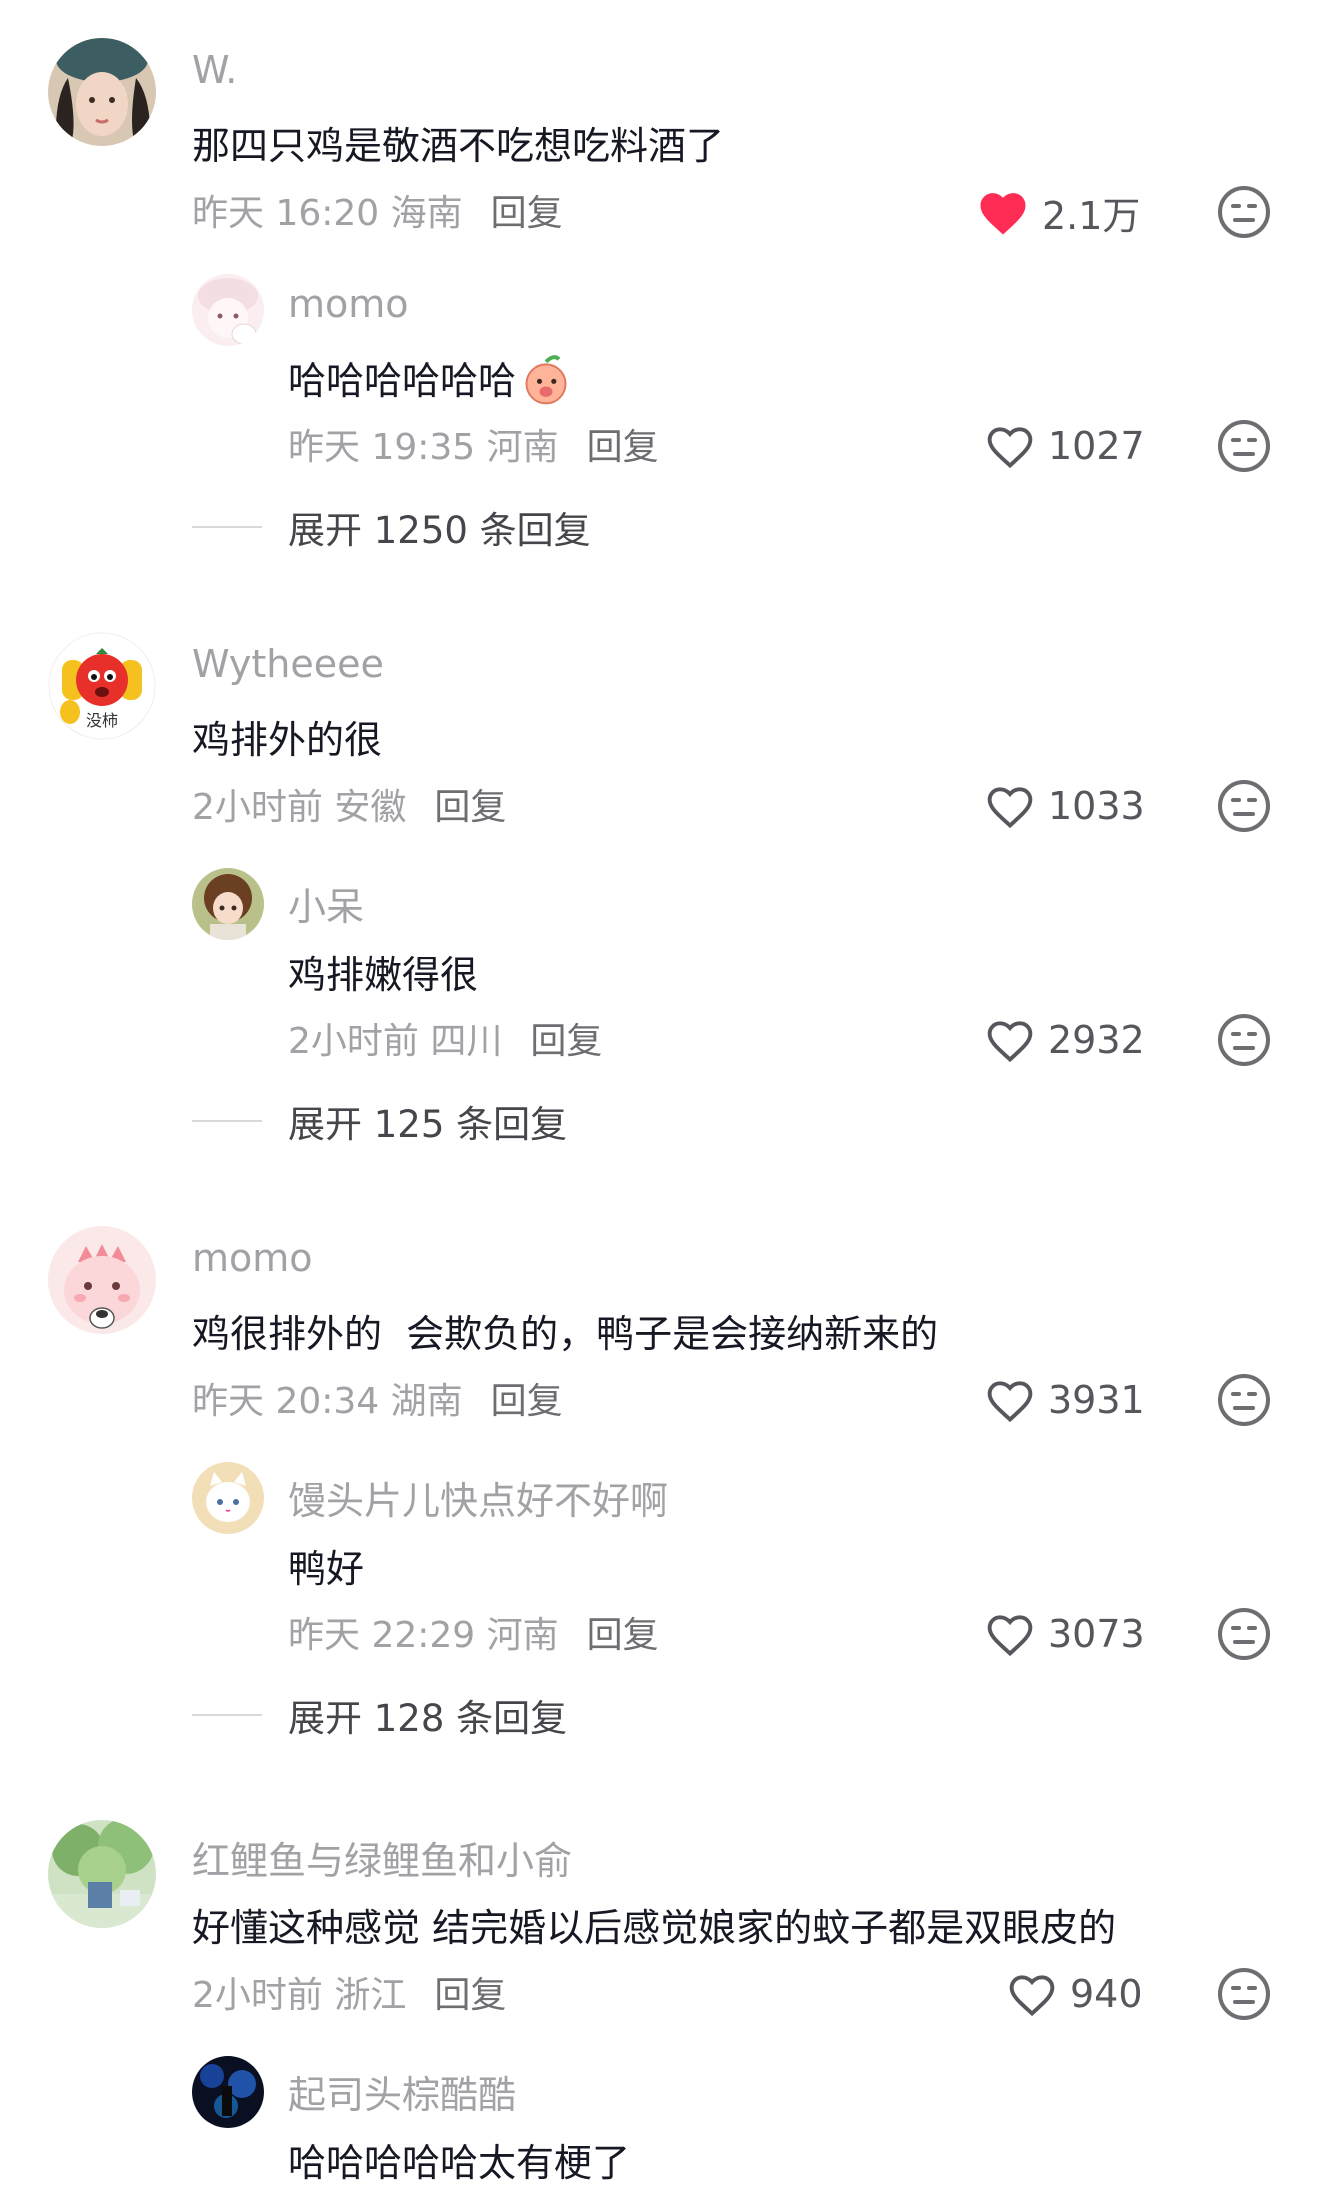 The height and width of the screenshot is (2193, 1320). I want to click on reply-username: 起司头棕酷酷, so click(402, 2091).